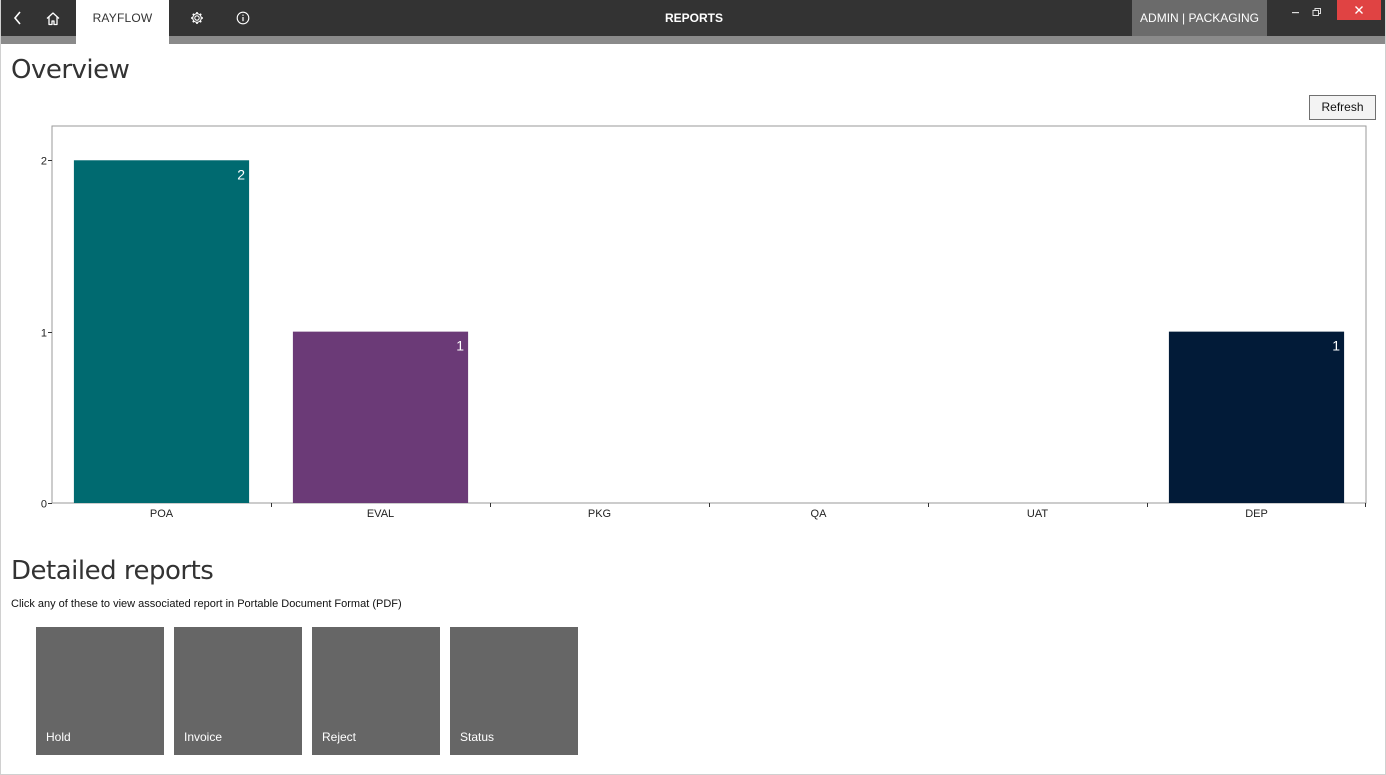  I want to click on minimize-icon, so click(1295, 13).